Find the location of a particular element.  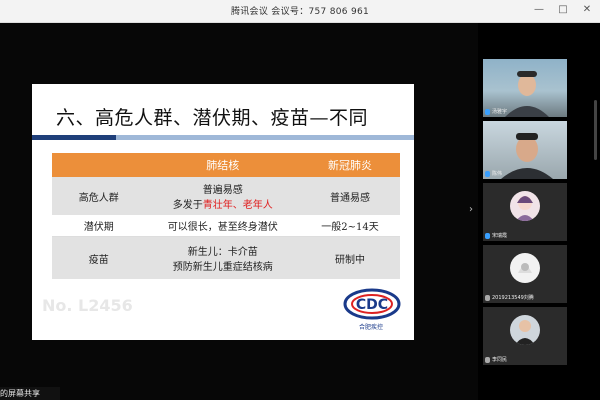

row-label: 高危人群 is located at coordinates (99, 196).